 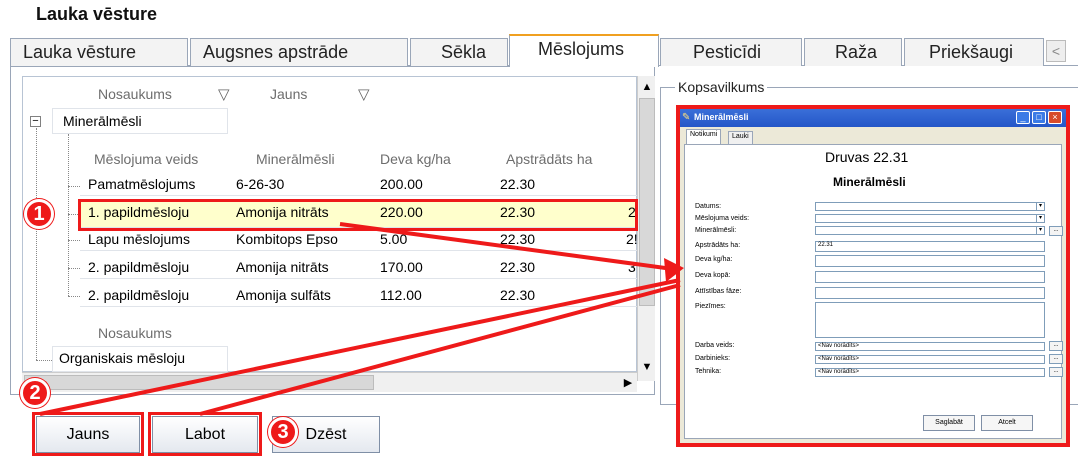 I want to click on tab-fertilization: Mēslojums, so click(x=584, y=50).